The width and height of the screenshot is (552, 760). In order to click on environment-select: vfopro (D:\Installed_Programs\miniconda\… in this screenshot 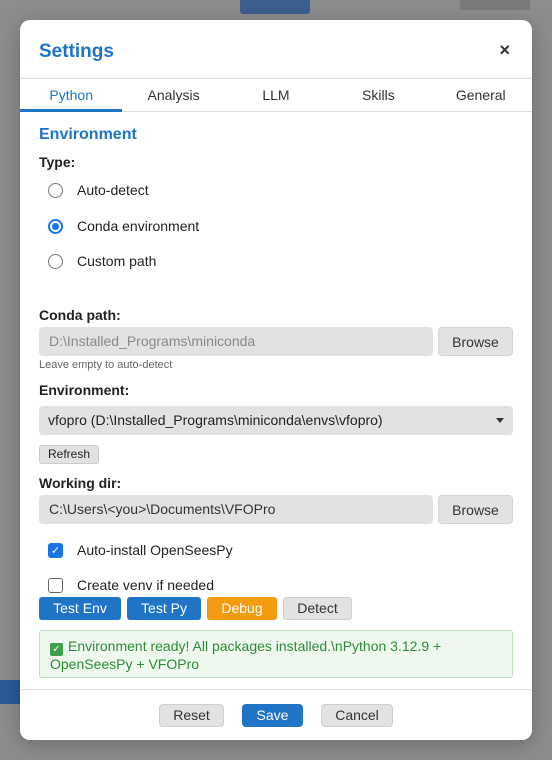, I will do `click(276, 420)`.